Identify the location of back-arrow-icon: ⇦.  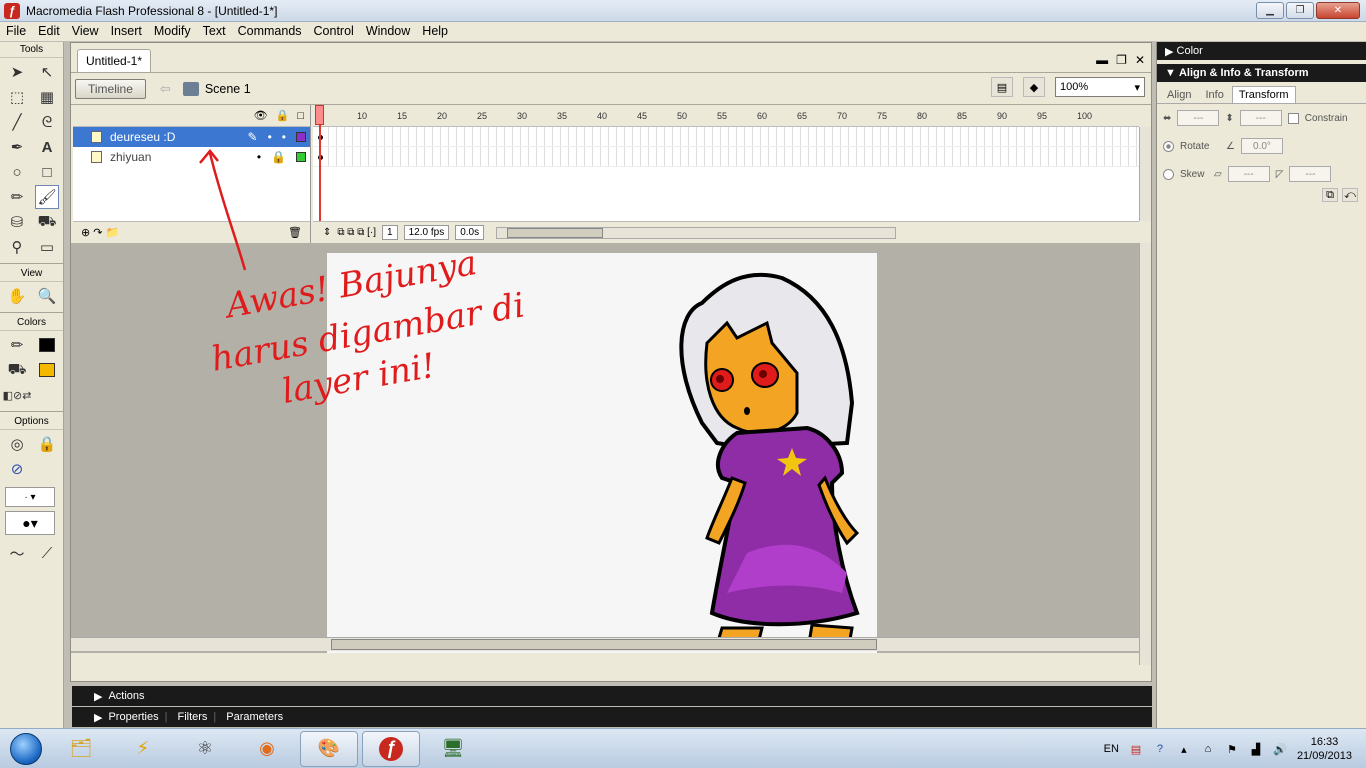
(165, 89).